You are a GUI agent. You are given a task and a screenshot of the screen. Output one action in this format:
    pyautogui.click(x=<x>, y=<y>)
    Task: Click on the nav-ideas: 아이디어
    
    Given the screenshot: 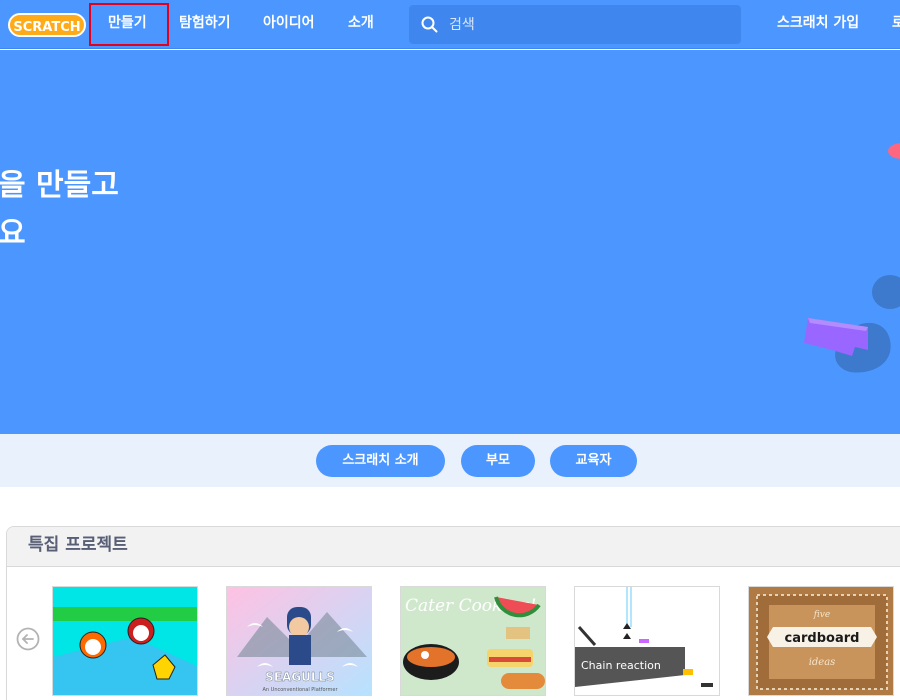 What is the action you would take?
    pyautogui.click(x=289, y=24)
    